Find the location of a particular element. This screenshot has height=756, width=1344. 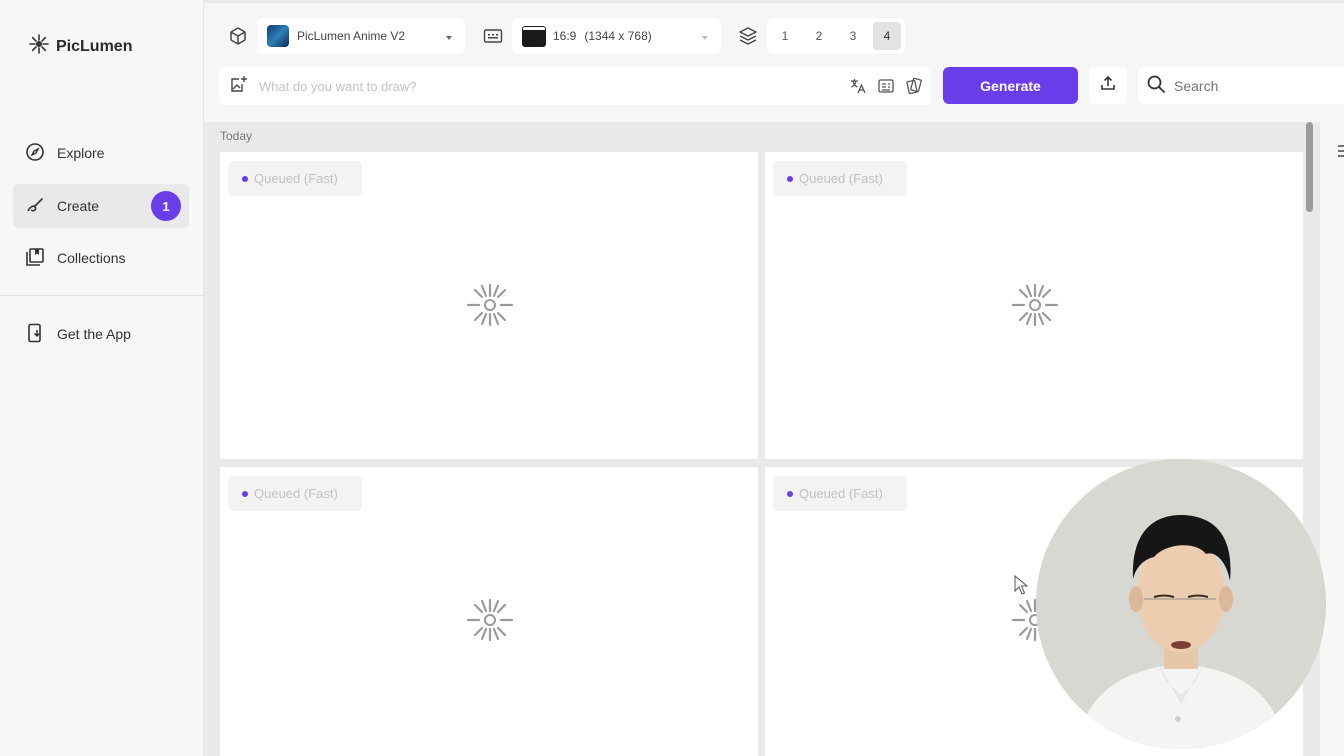

aspect-ratio-swatch-icon is located at coordinates (534, 36).